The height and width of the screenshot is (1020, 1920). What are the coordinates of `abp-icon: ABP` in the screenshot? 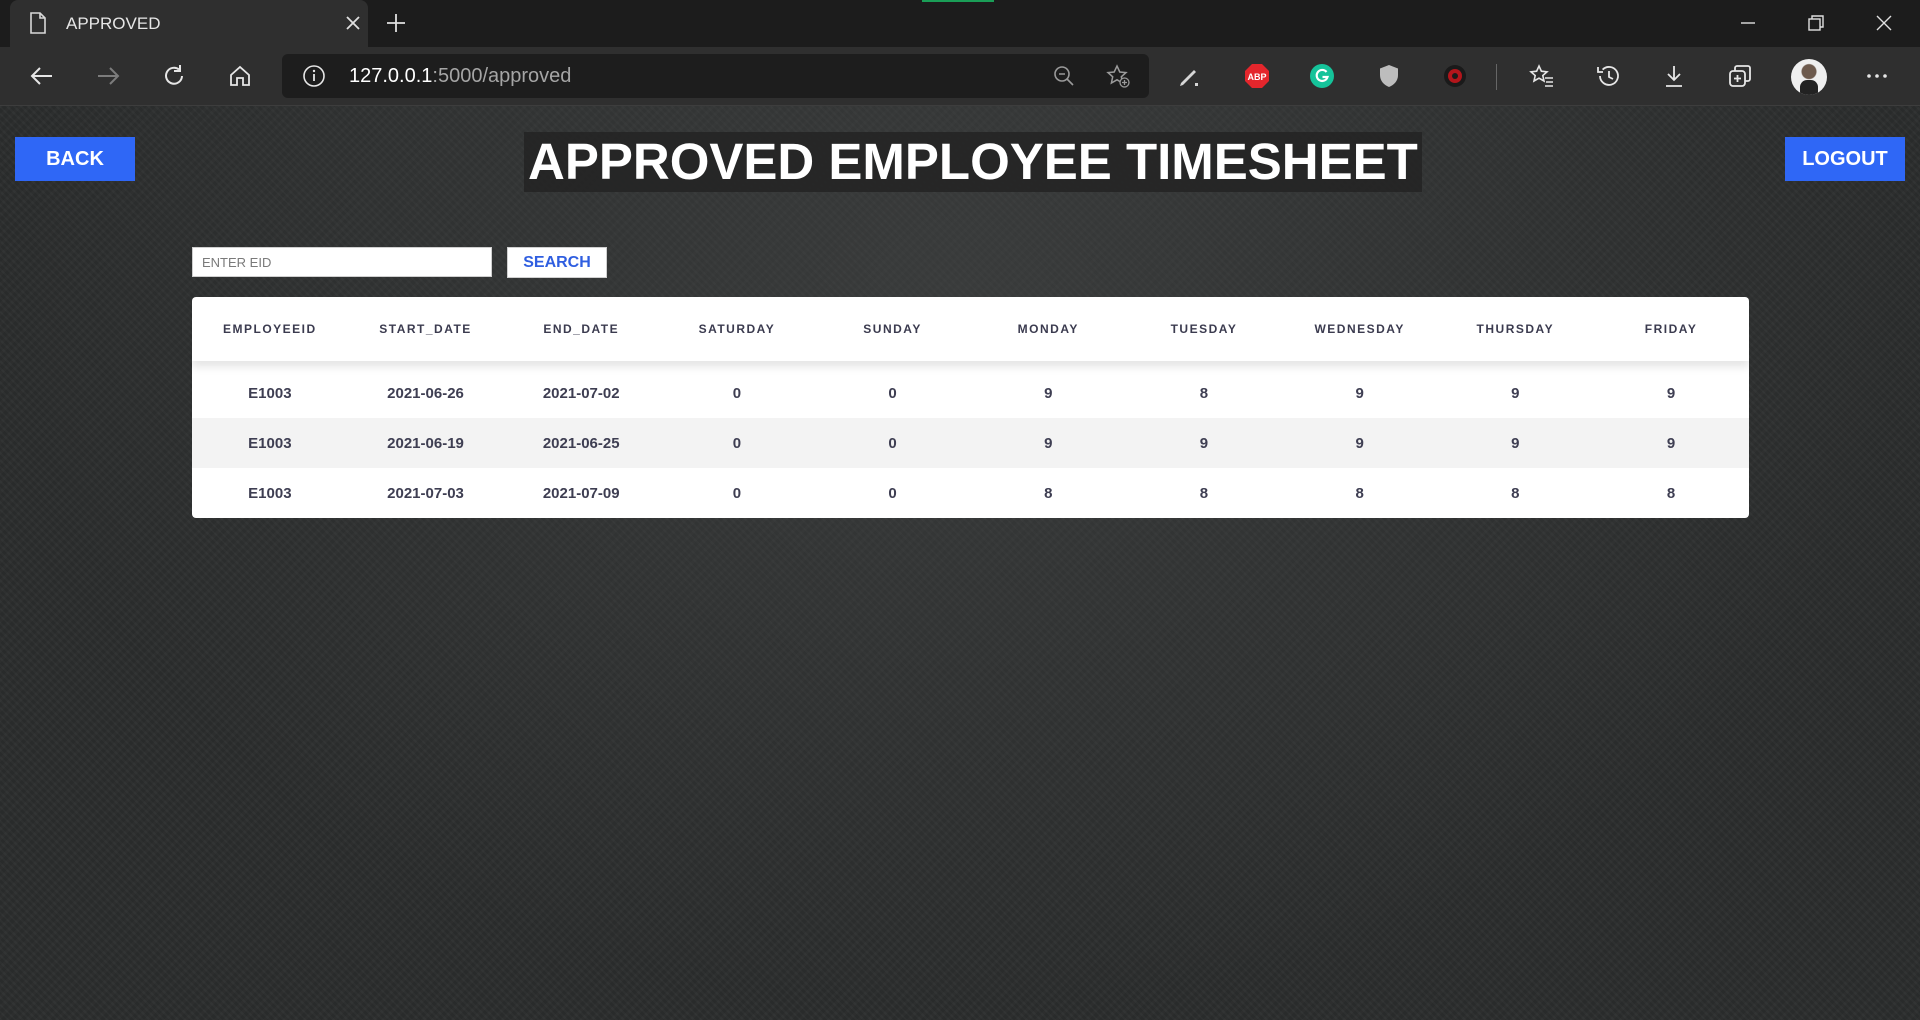 It's located at (1257, 76).